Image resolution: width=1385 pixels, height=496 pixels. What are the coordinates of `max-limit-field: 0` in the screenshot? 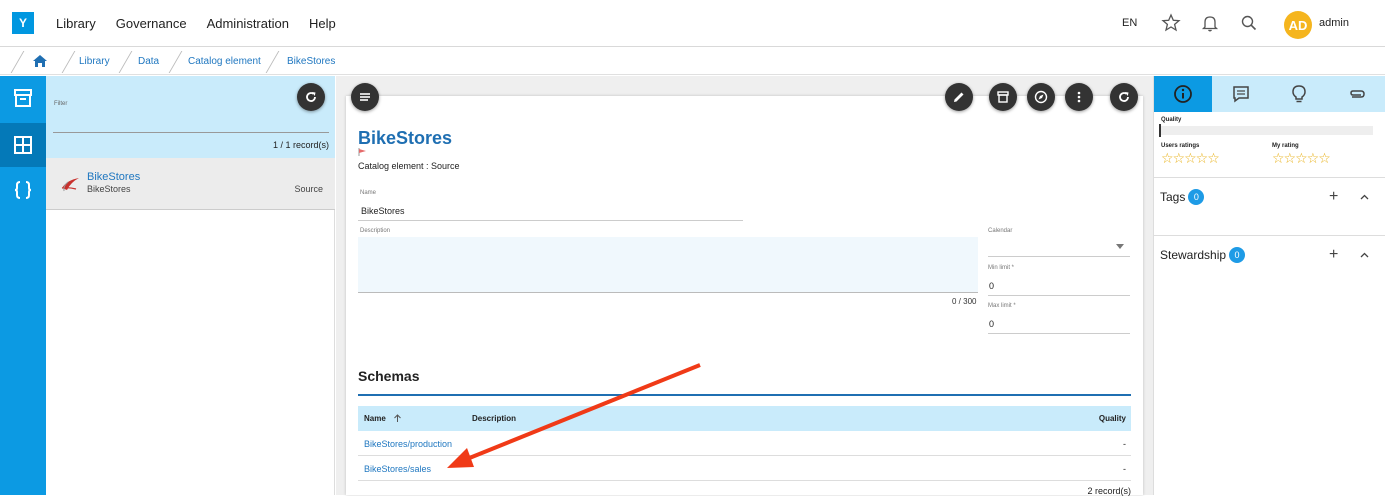 It's located at (991, 324).